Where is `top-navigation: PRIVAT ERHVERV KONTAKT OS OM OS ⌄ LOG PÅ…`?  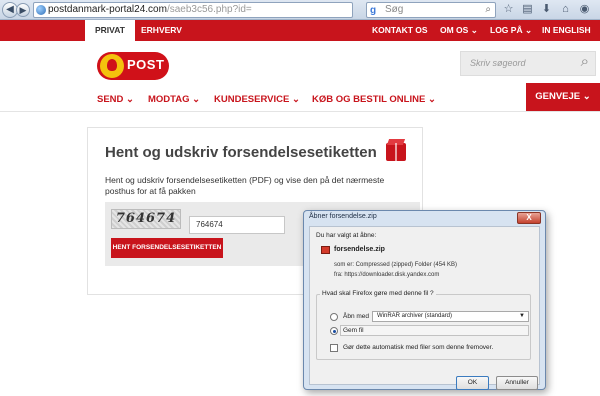 top-navigation: PRIVAT ERHVERV KONTAKT OS OM OS ⌄ LOG PÅ… is located at coordinates (300, 30).